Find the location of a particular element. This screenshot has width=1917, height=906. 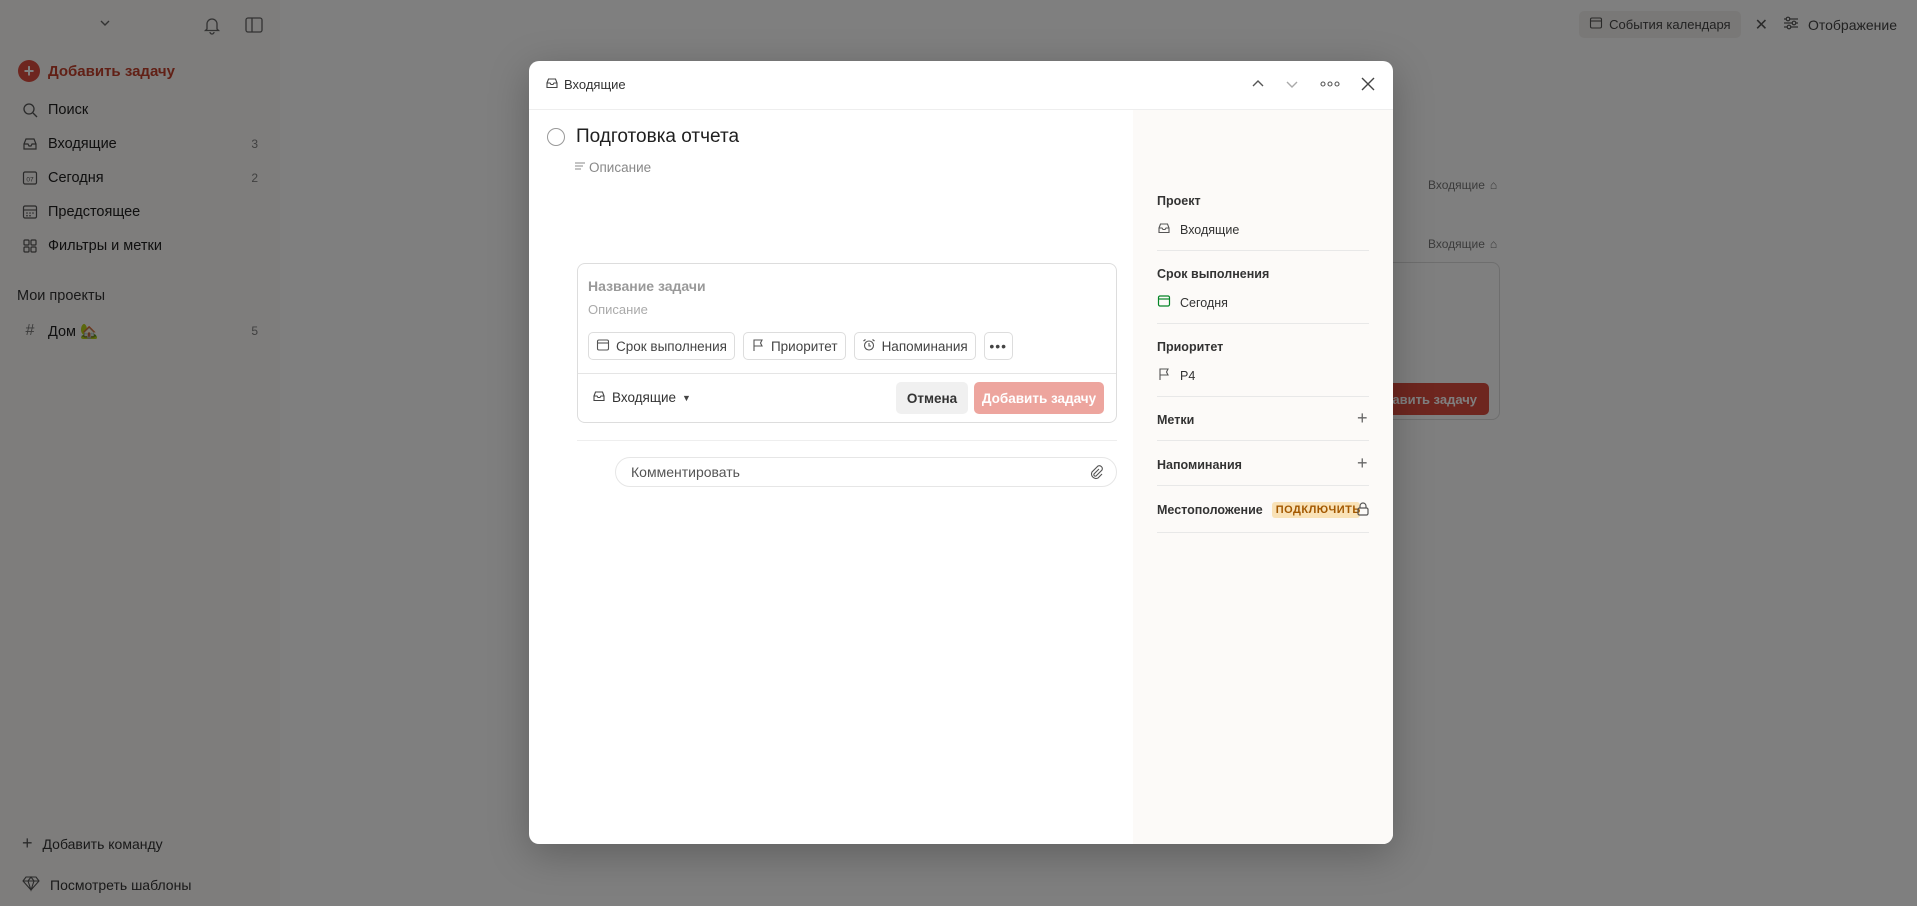

project-value: Входящие is located at coordinates (1198, 229).